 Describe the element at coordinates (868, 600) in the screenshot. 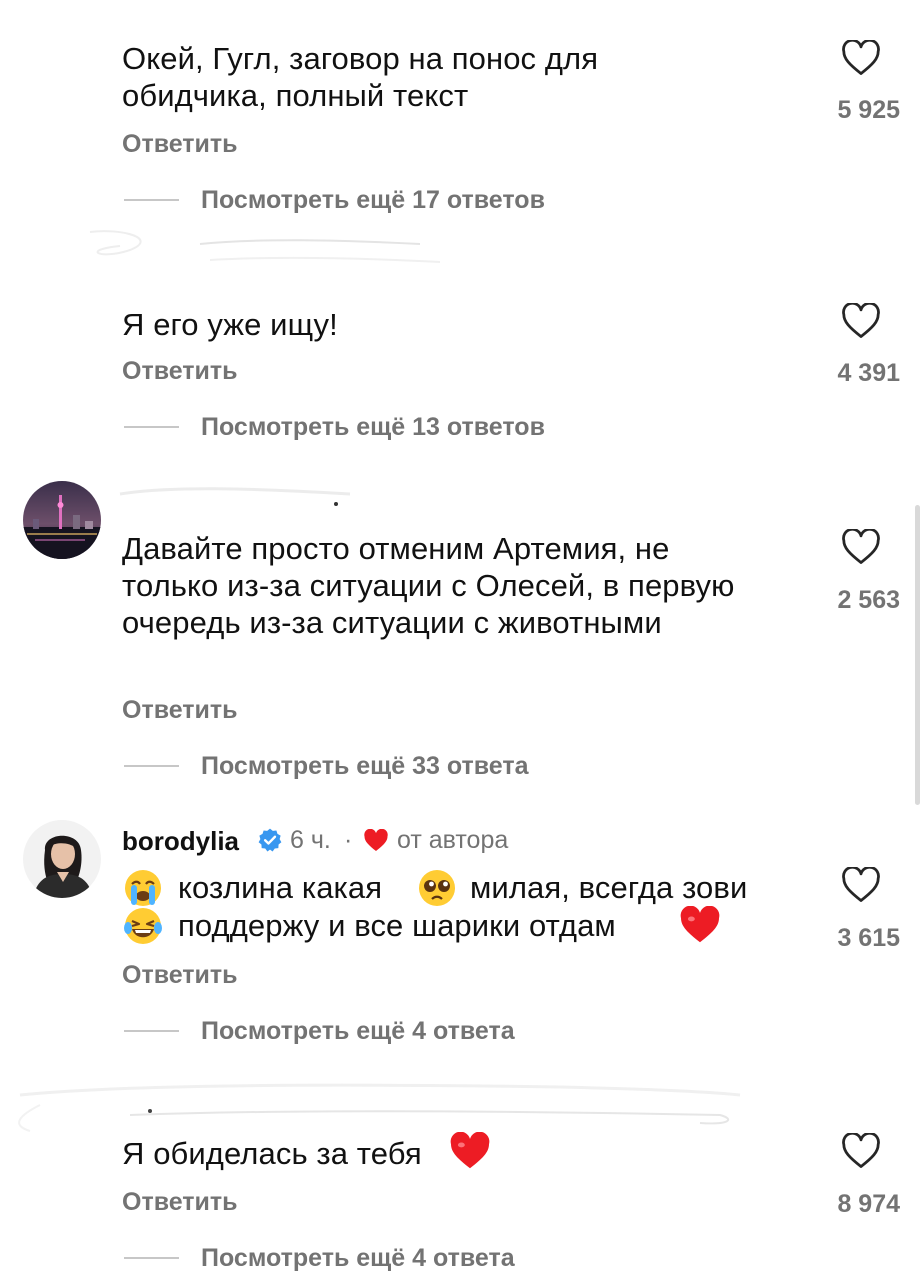

I see `like-count: 2 563` at that location.